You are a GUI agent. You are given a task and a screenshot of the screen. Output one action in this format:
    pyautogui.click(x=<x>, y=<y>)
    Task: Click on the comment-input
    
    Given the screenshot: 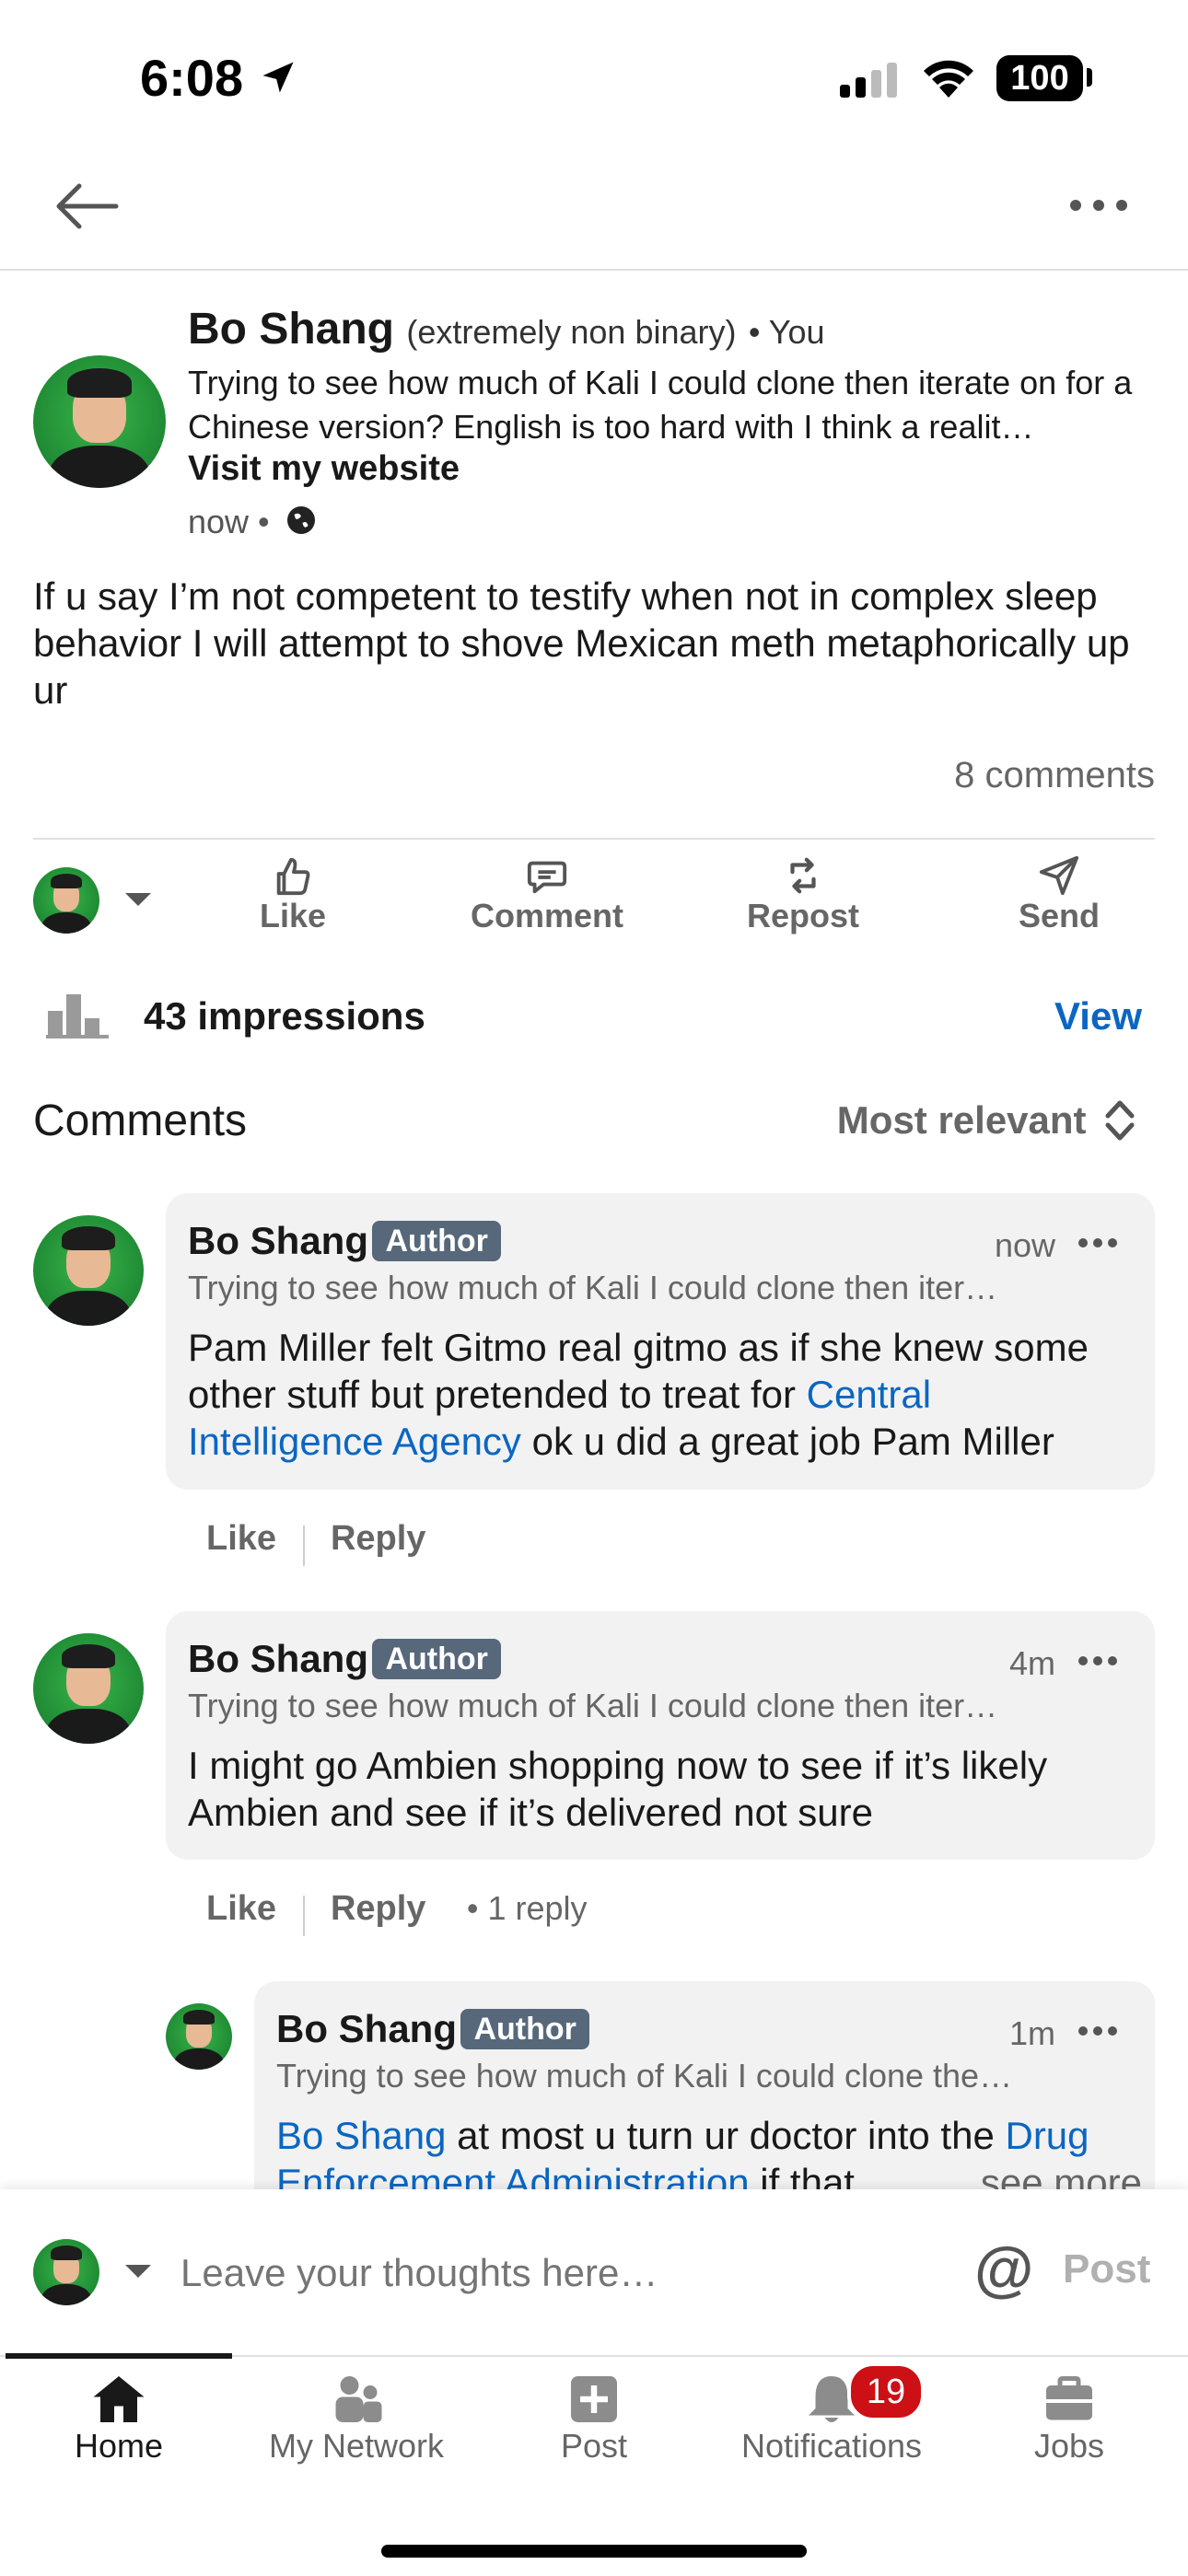 What is the action you would take?
    pyautogui.click(x=558, y=2273)
    